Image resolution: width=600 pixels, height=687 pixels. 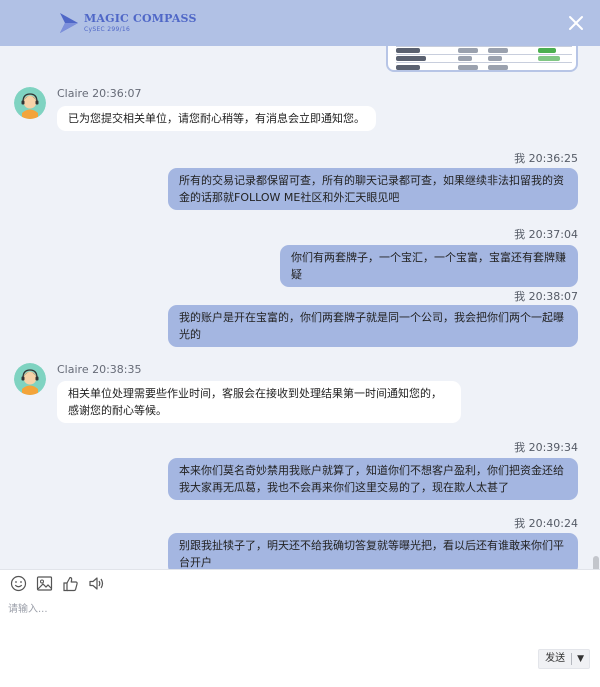 I want to click on my-timestamp: 我 20:39:34, so click(x=546, y=447).